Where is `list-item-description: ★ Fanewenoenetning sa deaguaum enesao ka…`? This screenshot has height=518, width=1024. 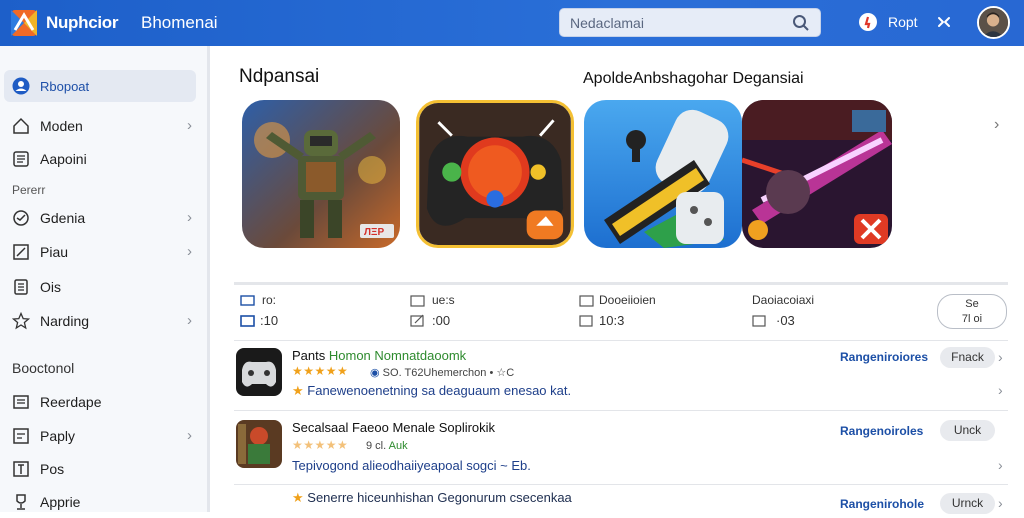 list-item-description: ★ Fanewenoenetning sa deaguaum enesao ka… is located at coordinates (432, 390).